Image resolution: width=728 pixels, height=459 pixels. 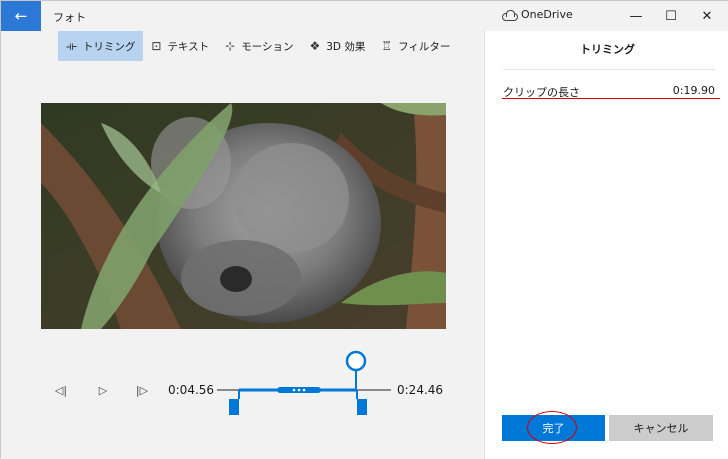 I want to click on tab-text: ⊡ テキスト, so click(x=180, y=46).